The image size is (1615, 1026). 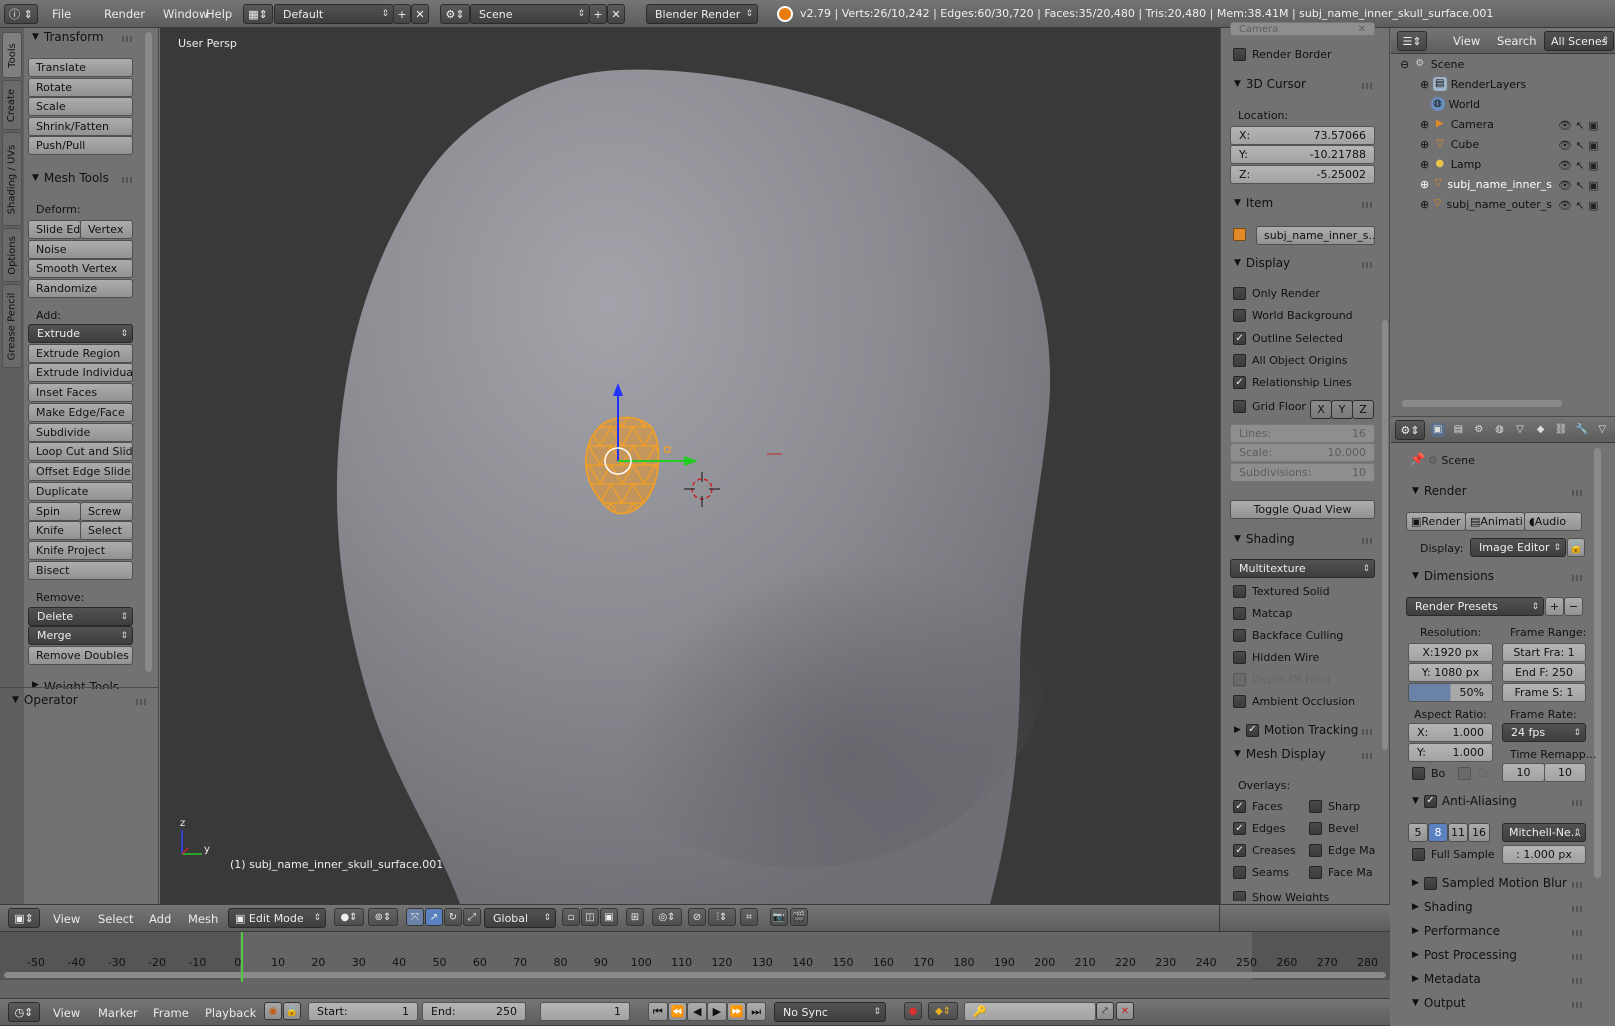 I want to click on aspect-x-field: X: 1.000, so click(x=1450, y=732).